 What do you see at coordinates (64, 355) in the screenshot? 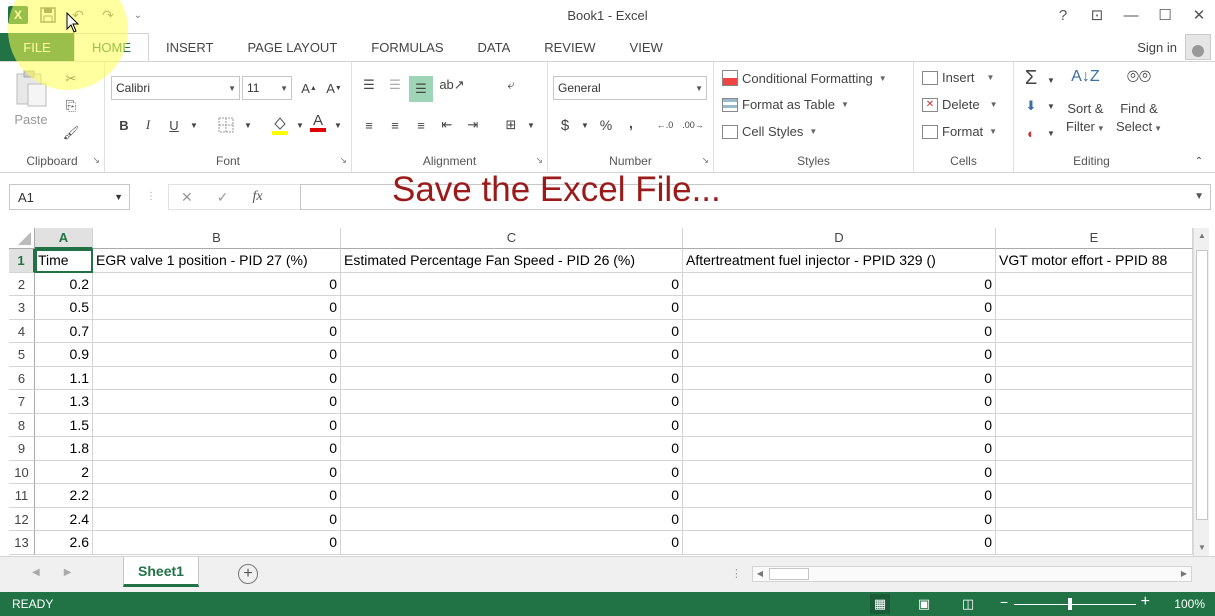
I see `cell-a: 0.9` at bounding box center [64, 355].